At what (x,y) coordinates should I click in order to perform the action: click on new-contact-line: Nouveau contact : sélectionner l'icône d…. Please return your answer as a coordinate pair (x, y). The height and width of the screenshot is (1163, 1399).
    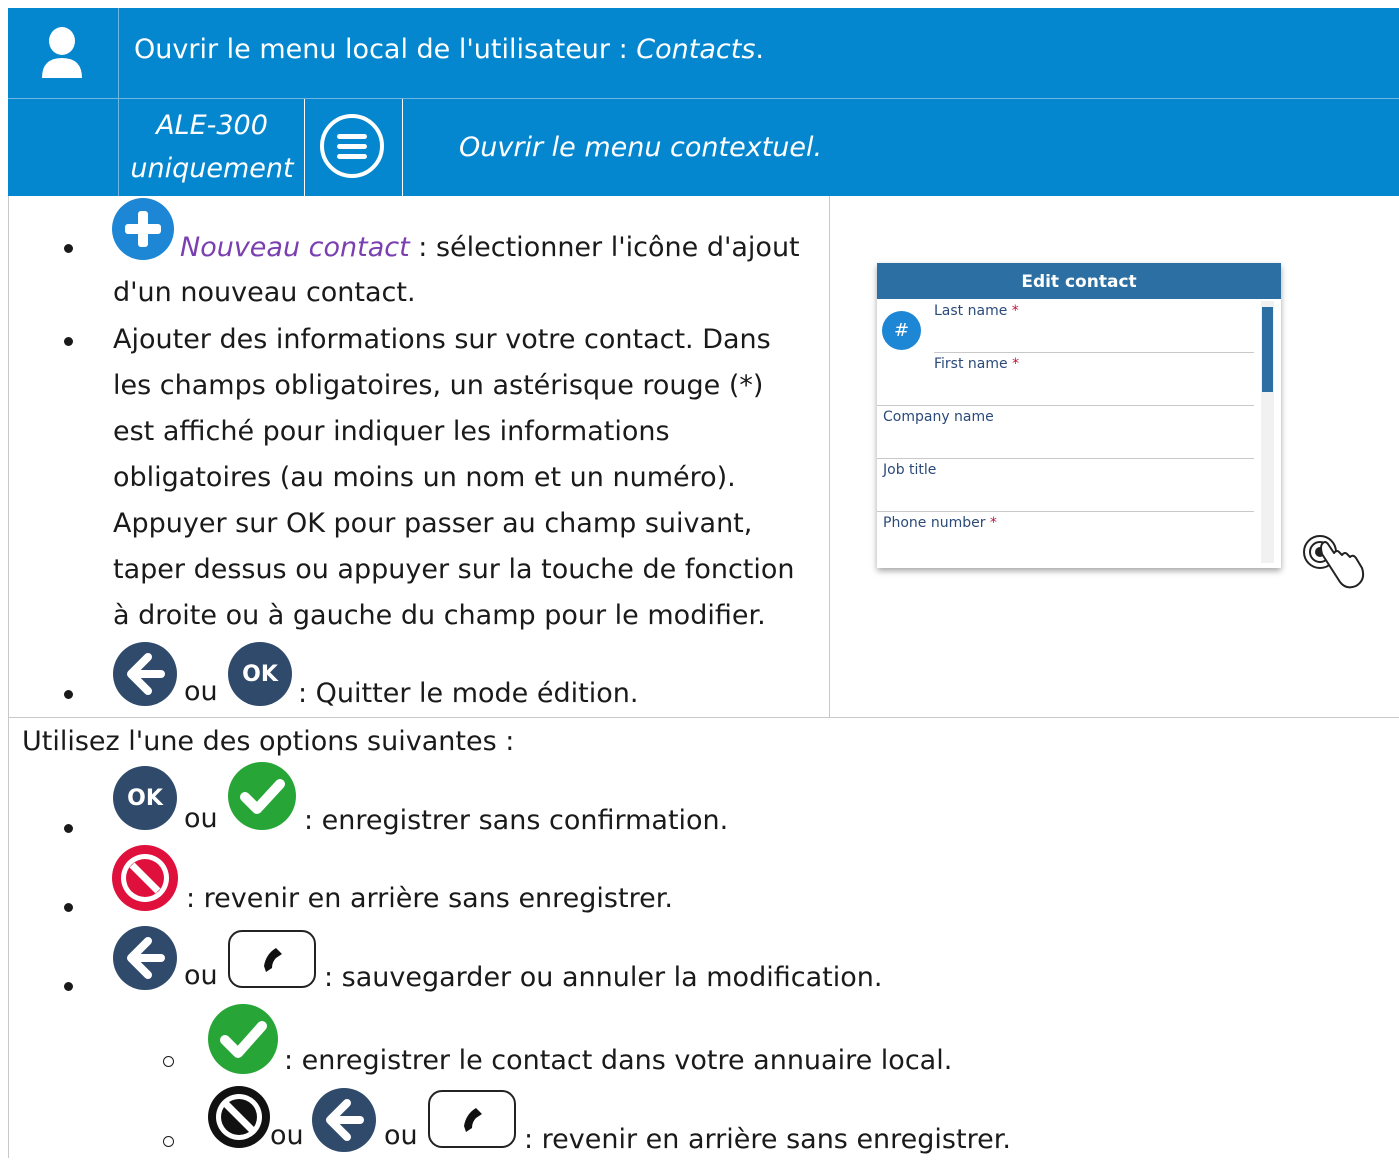
    Looking at the image, I should click on (490, 247).